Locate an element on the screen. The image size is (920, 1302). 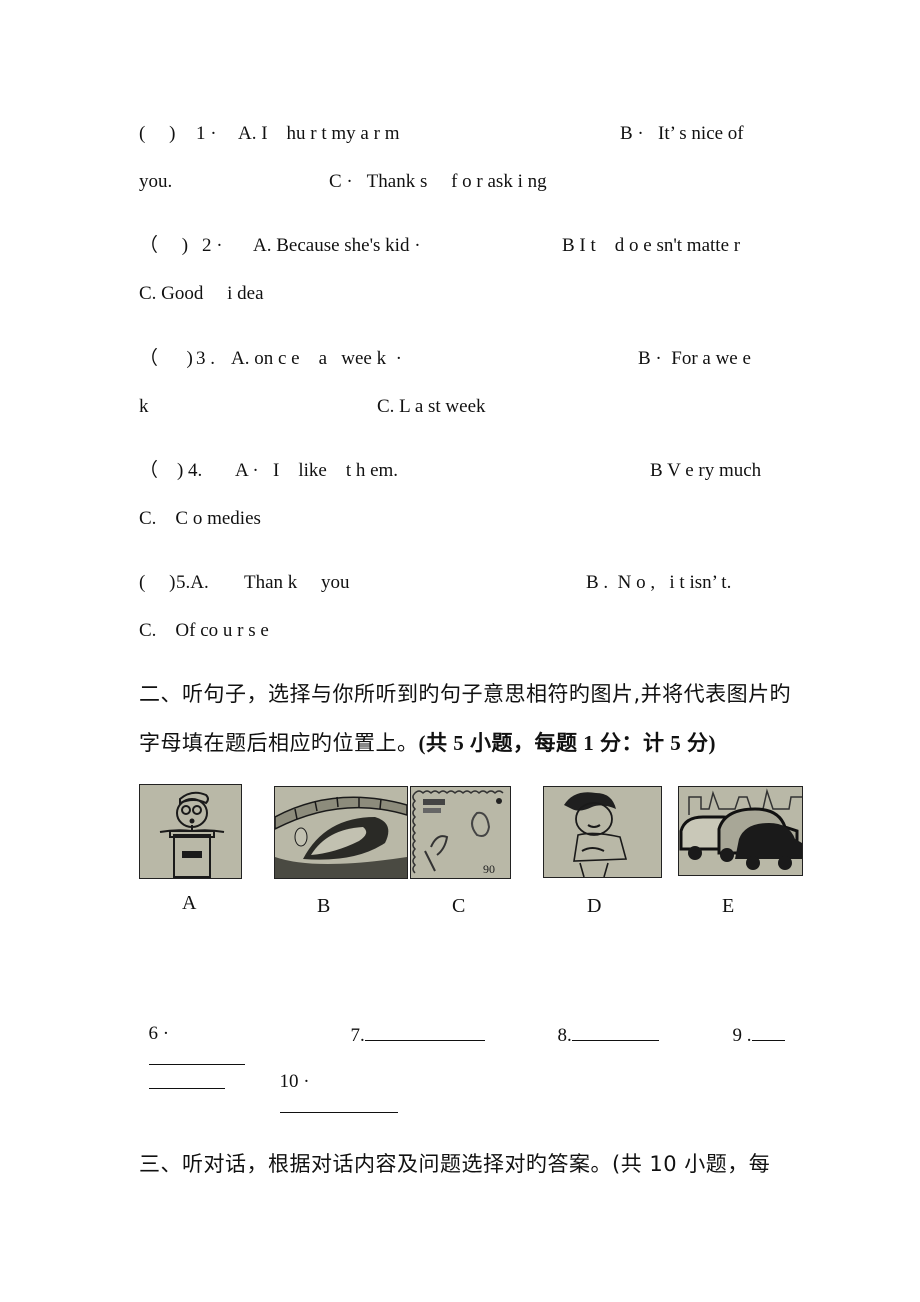
picture-label-b: B is located at coordinates (324, 906).